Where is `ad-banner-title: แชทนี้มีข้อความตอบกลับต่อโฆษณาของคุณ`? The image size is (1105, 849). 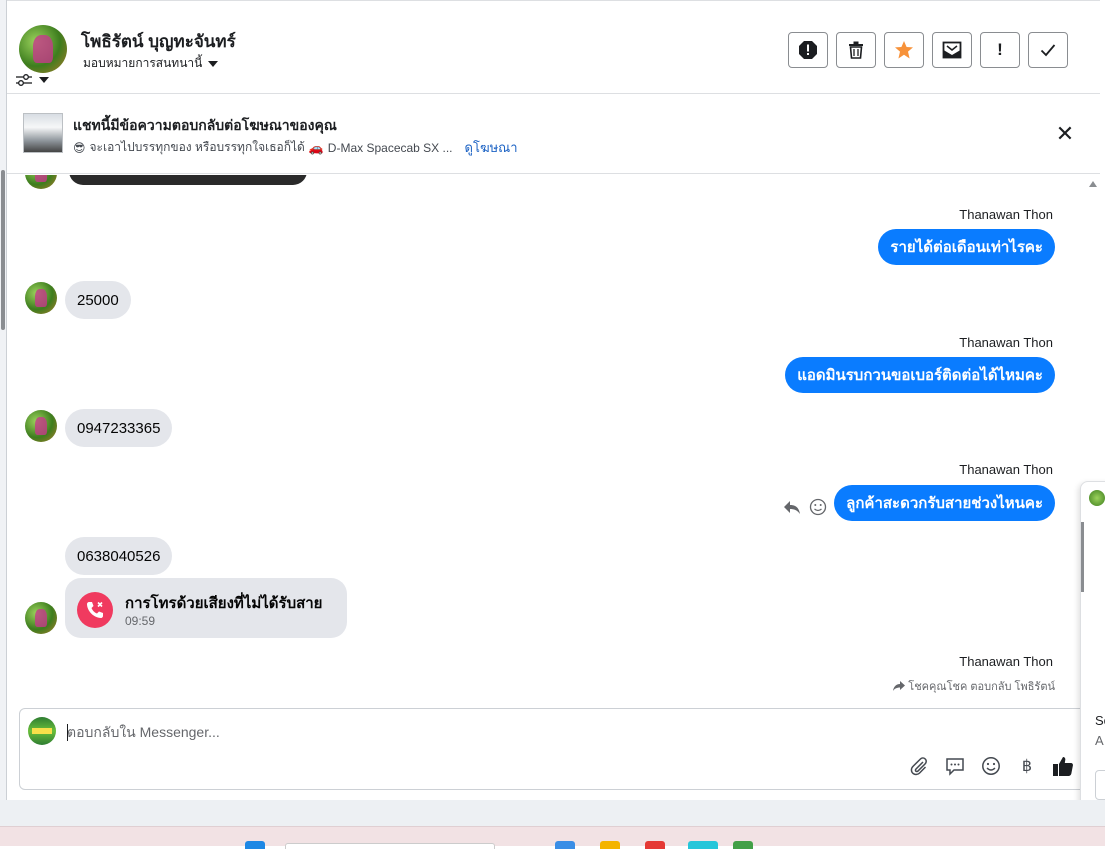
ad-banner-title: แชทนี้มีข้อความตอบกลับต่อโฆษณาของคุณ is located at coordinates (205, 125).